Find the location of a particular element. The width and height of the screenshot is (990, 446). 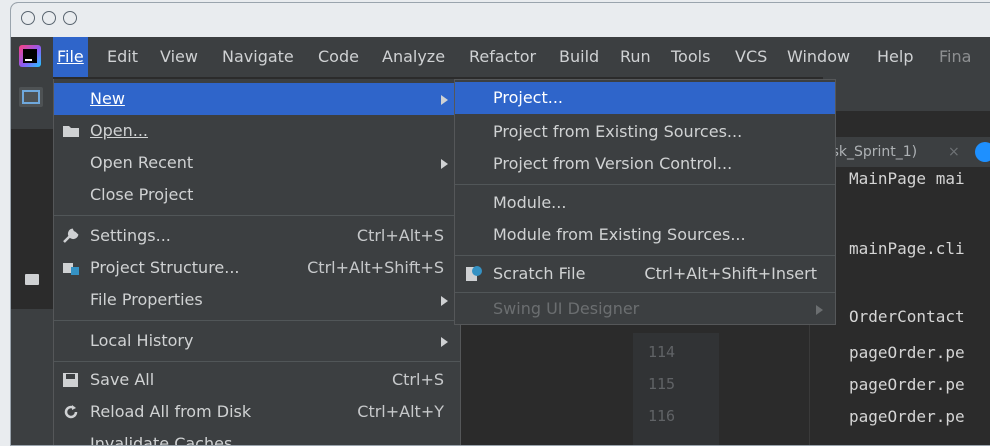

wrench-icon is located at coordinates (71, 235).